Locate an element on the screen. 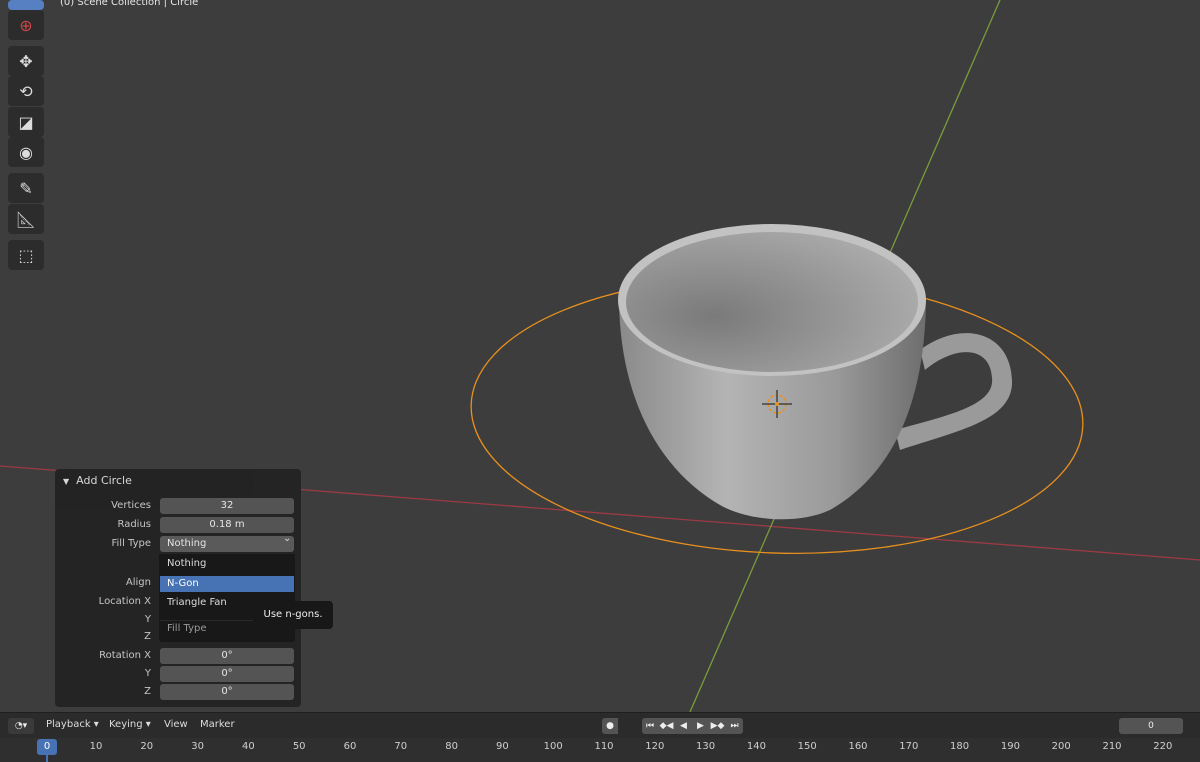  cursor-tool: ⊕ is located at coordinates (26, 25).